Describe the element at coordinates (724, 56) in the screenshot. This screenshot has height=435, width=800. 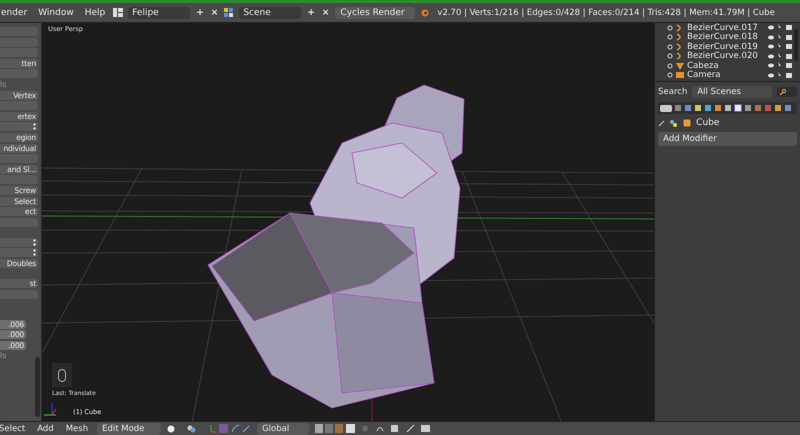
I see `outliner-item: BezierCurve.020` at that location.